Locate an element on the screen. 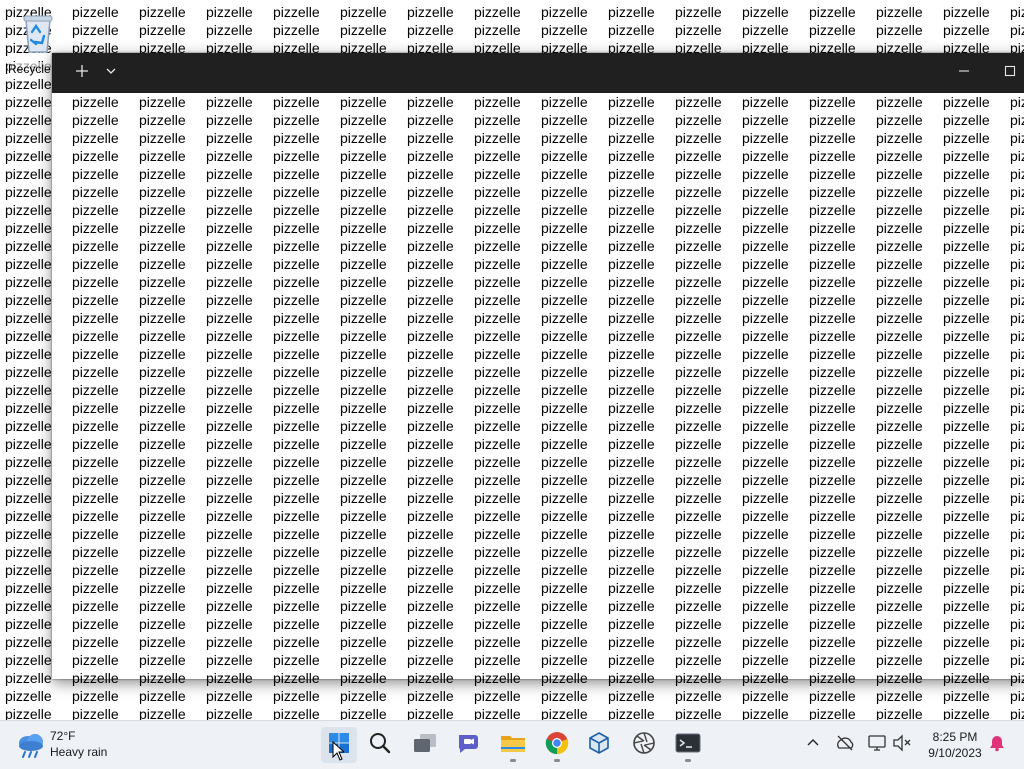  terminal-button is located at coordinates (688, 745).